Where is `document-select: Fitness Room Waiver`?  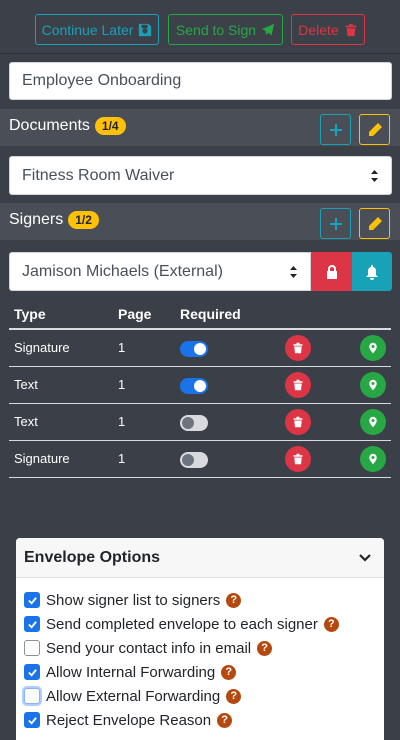
document-select: Fitness Room Waiver is located at coordinates (200, 175).